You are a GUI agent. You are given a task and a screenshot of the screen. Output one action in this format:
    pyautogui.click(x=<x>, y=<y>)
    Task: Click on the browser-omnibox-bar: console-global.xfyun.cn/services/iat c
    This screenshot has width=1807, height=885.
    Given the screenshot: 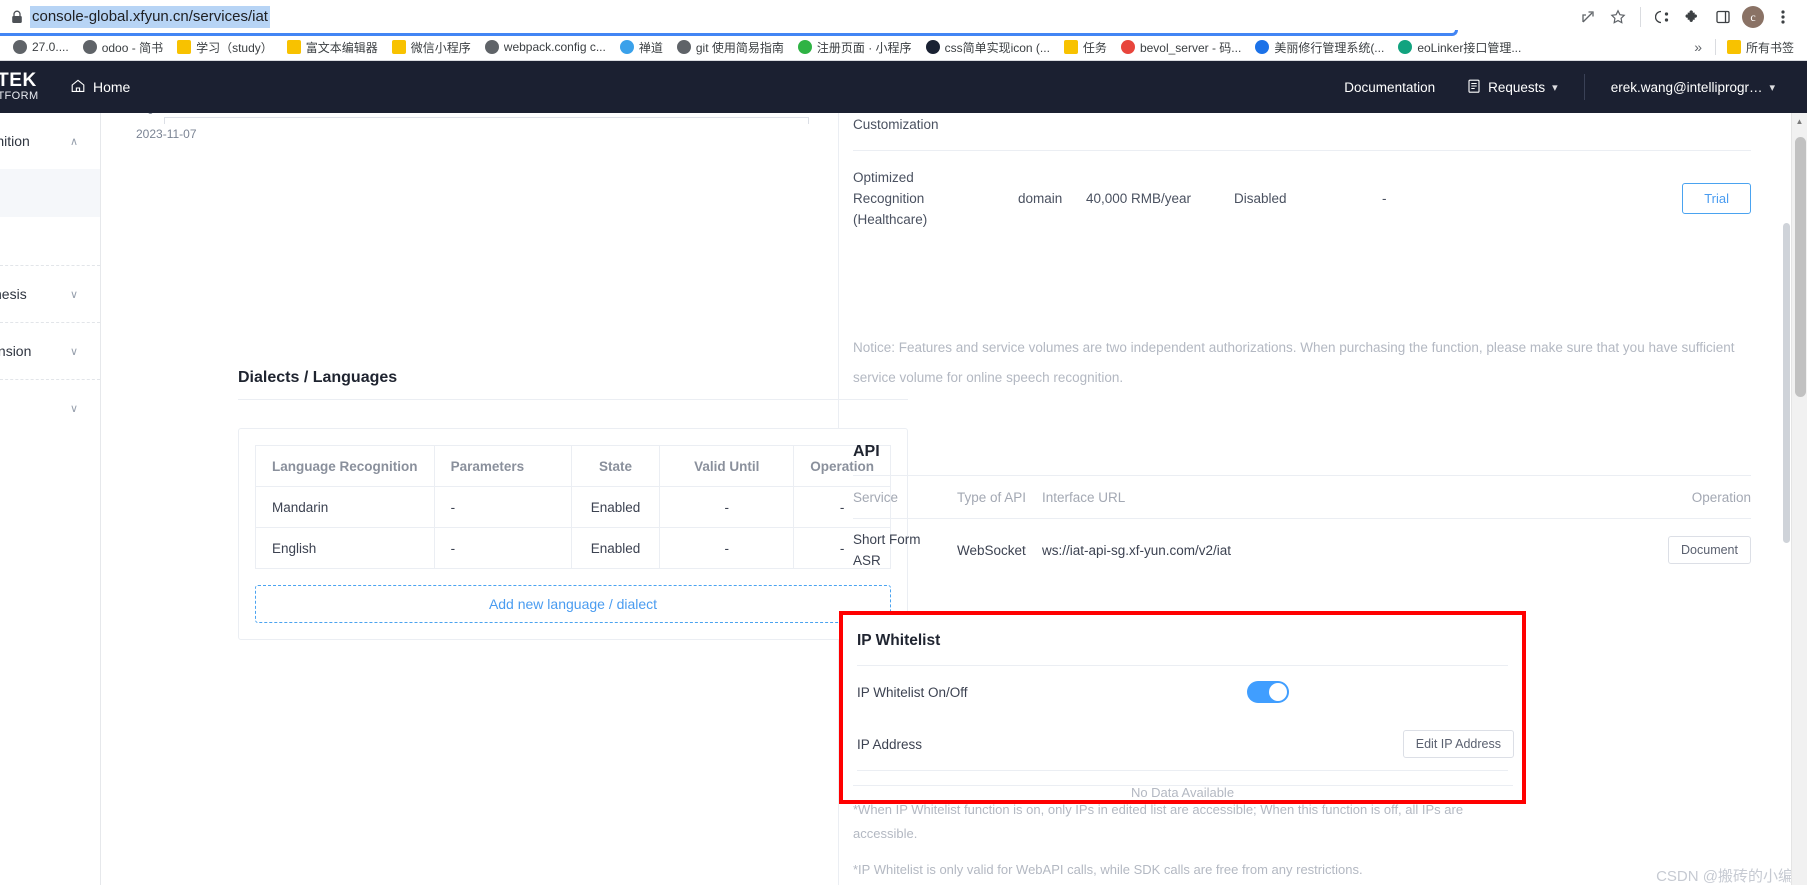 What is the action you would take?
    pyautogui.click(x=903, y=18)
    